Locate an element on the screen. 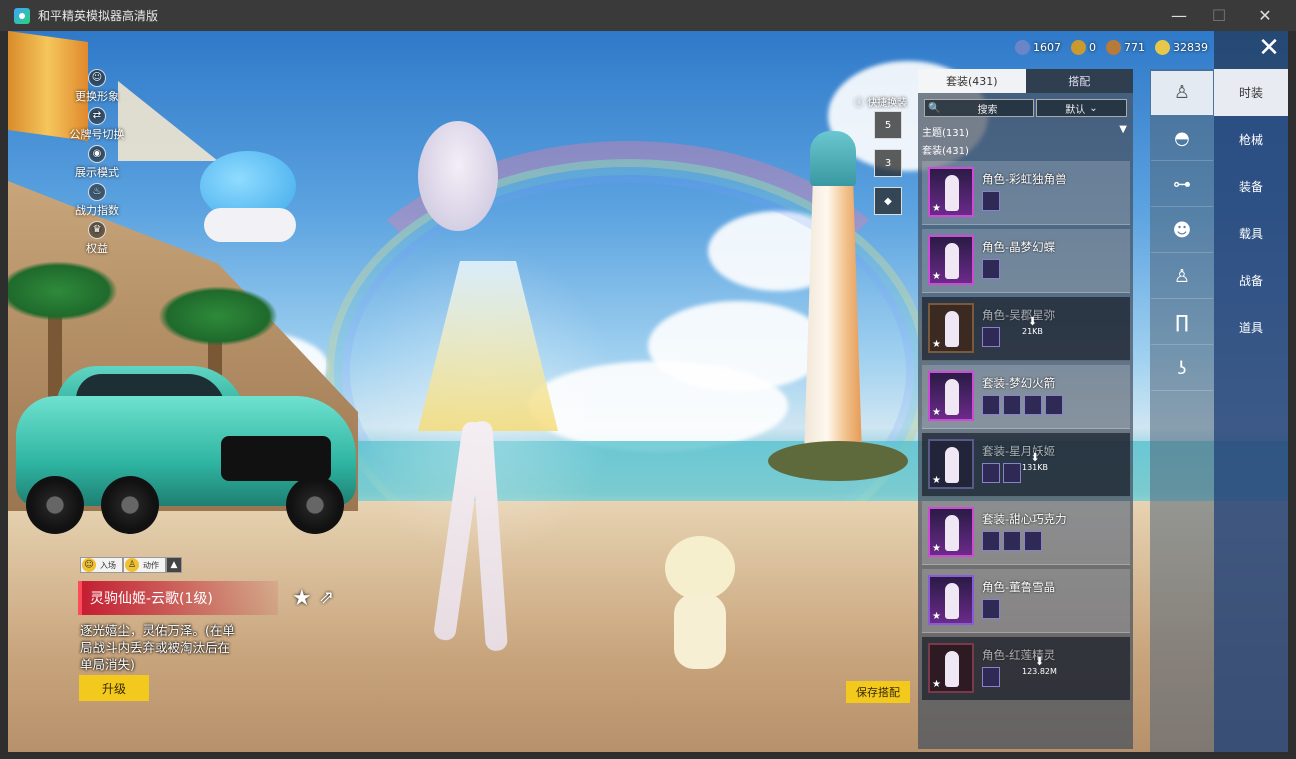 This screenshot has width=1296, height=759. smile-icon: ☺ is located at coordinates (89, 565).